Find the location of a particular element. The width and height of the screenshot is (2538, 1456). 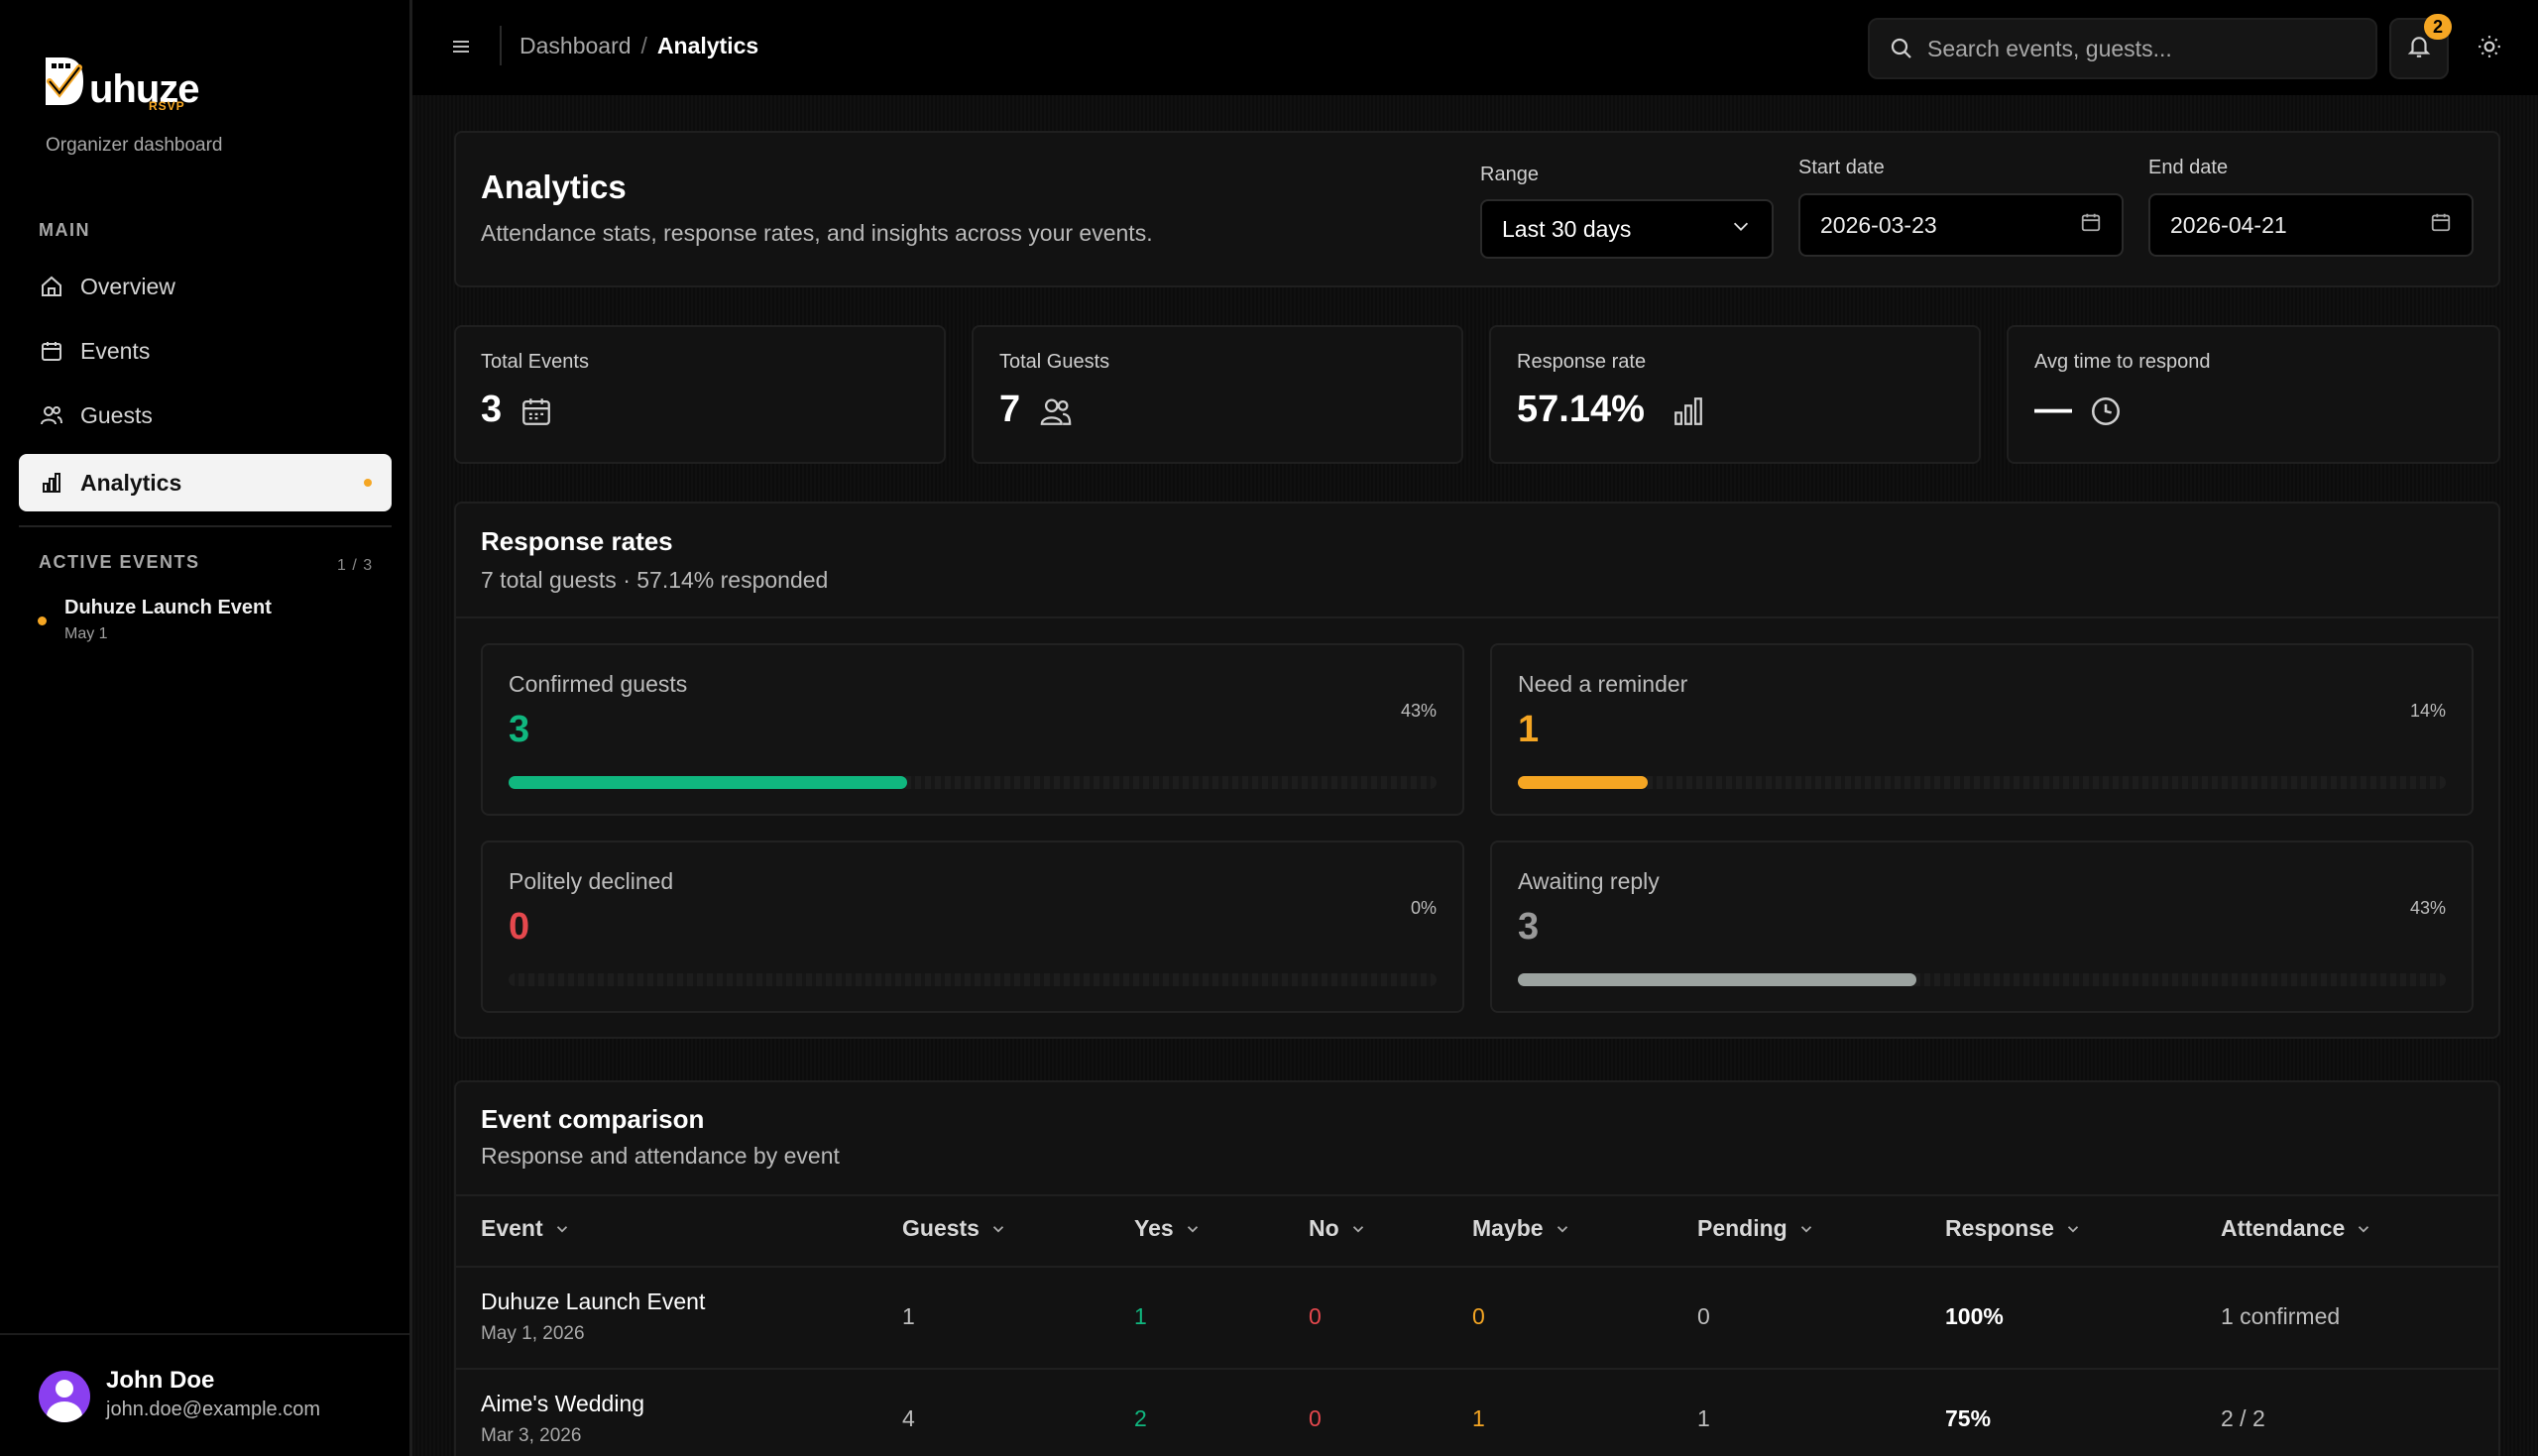

table-cell-date: Mar 3, 2026 is located at coordinates (531, 1435).